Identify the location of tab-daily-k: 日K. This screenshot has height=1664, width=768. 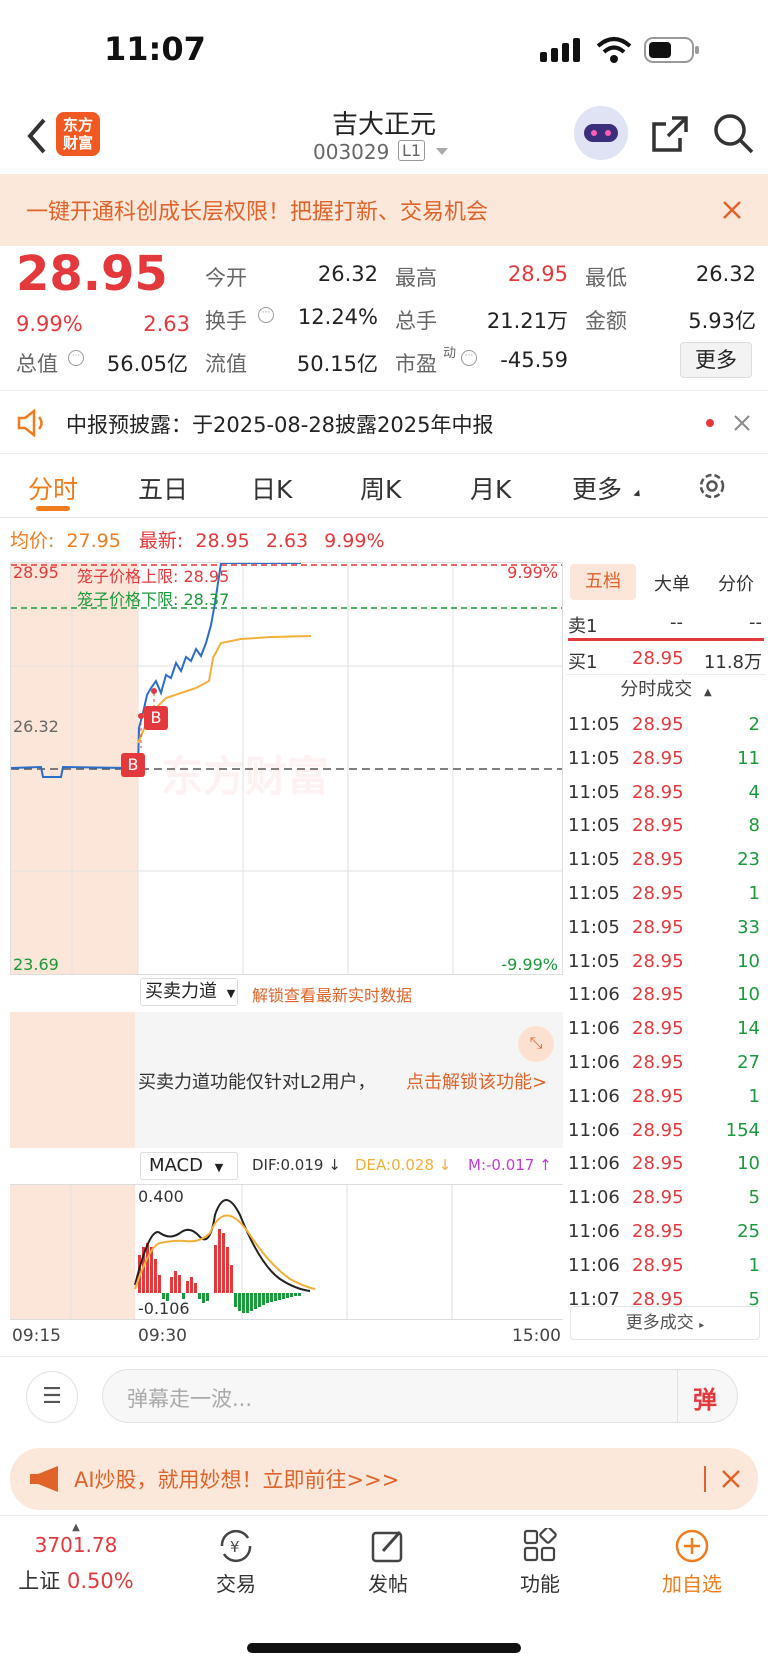
(271, 488).